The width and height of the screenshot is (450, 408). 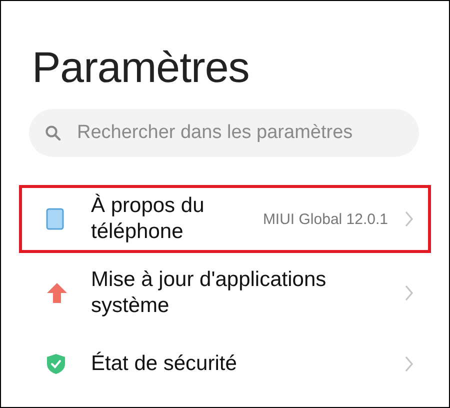 I want to click on phone-icon, so click(x=55, y=219).